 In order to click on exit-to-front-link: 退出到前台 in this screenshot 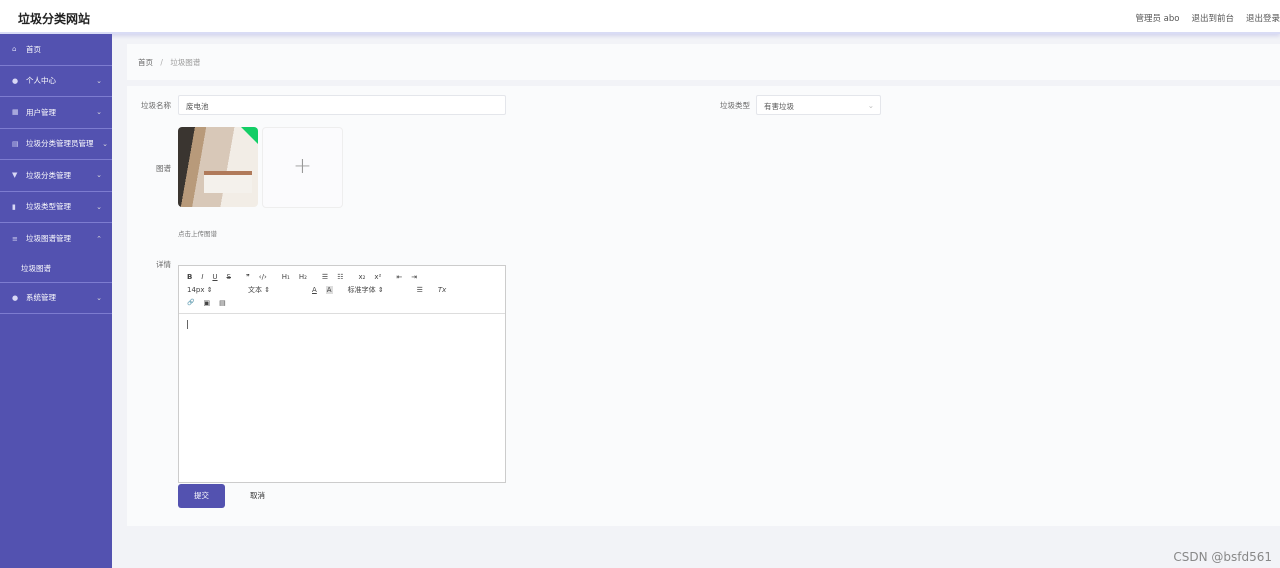, I will do `click(1212, 18)`.